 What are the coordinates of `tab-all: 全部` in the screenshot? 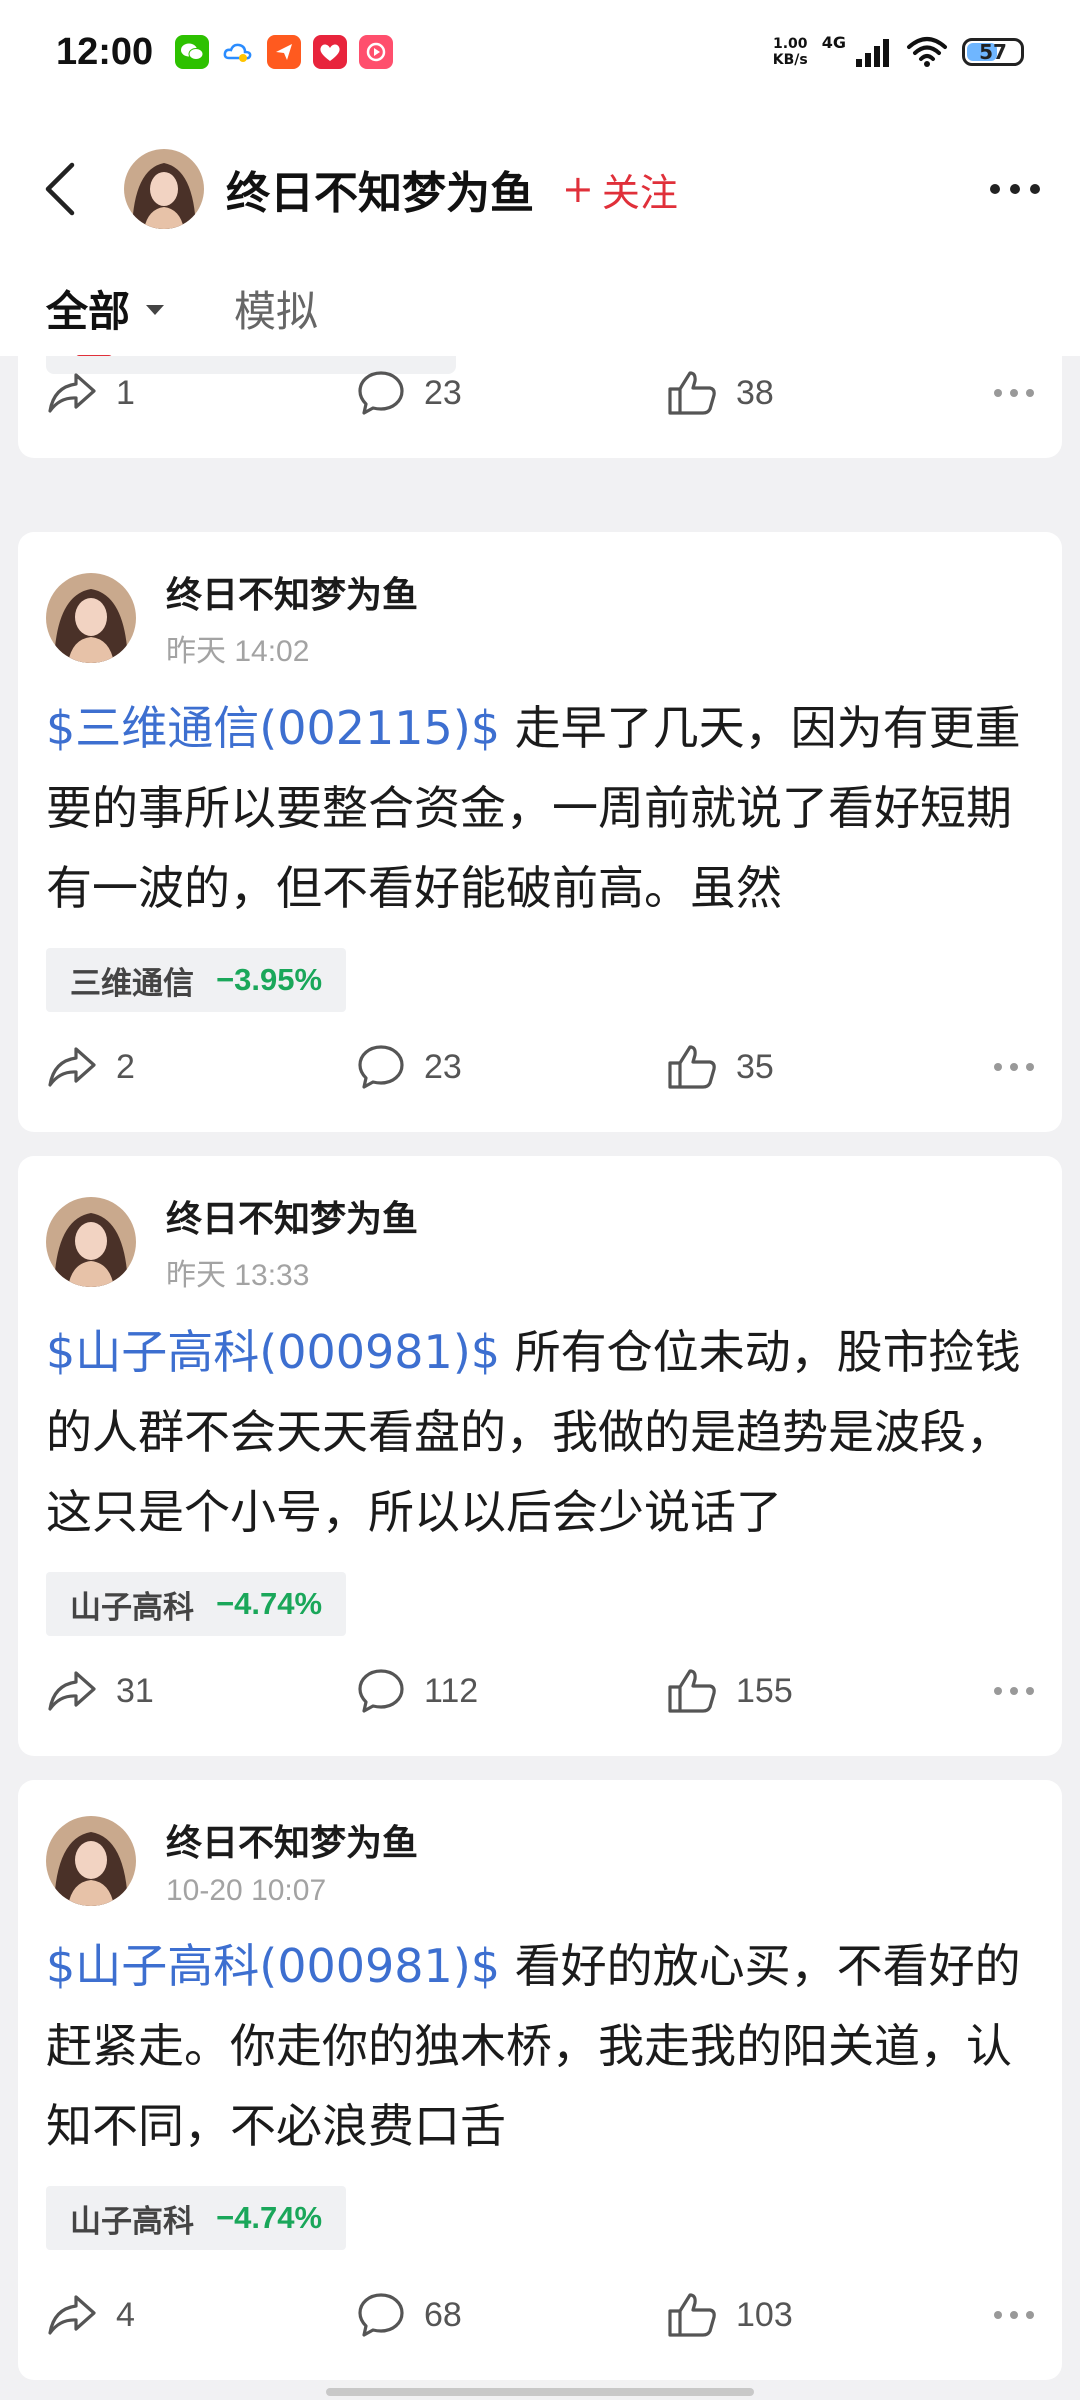 It's located at (105, 319).